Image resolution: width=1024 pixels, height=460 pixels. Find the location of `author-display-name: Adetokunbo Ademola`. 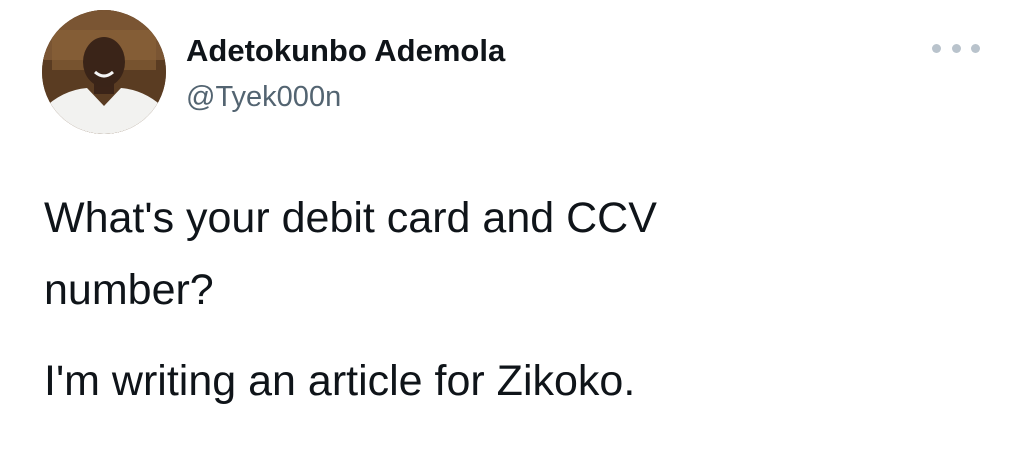

author-display-name: Adetokunbo Ademola is located at coordinates (345, 51).